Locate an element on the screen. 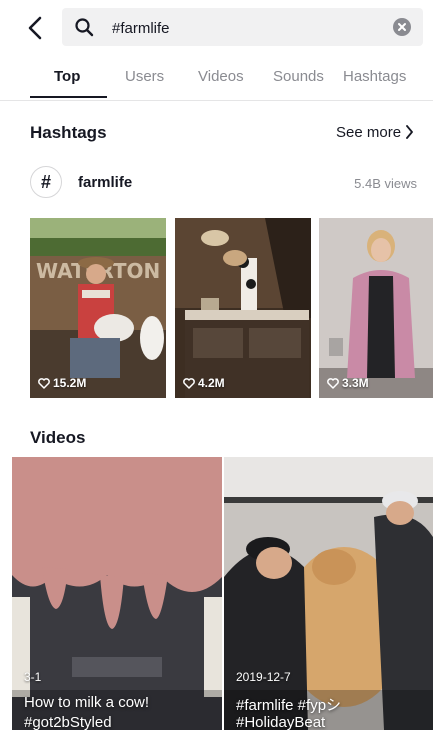 The image size is (433, 730). video-date: 2019-12-7 is located at coordinates (263, 677).